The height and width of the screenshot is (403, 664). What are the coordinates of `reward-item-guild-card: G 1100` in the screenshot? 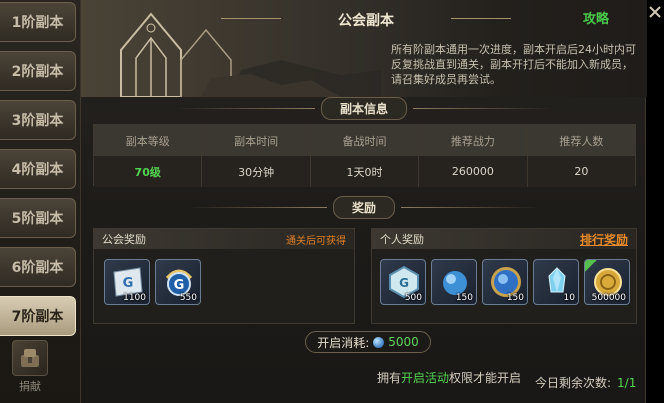 It's located at (127, 282).